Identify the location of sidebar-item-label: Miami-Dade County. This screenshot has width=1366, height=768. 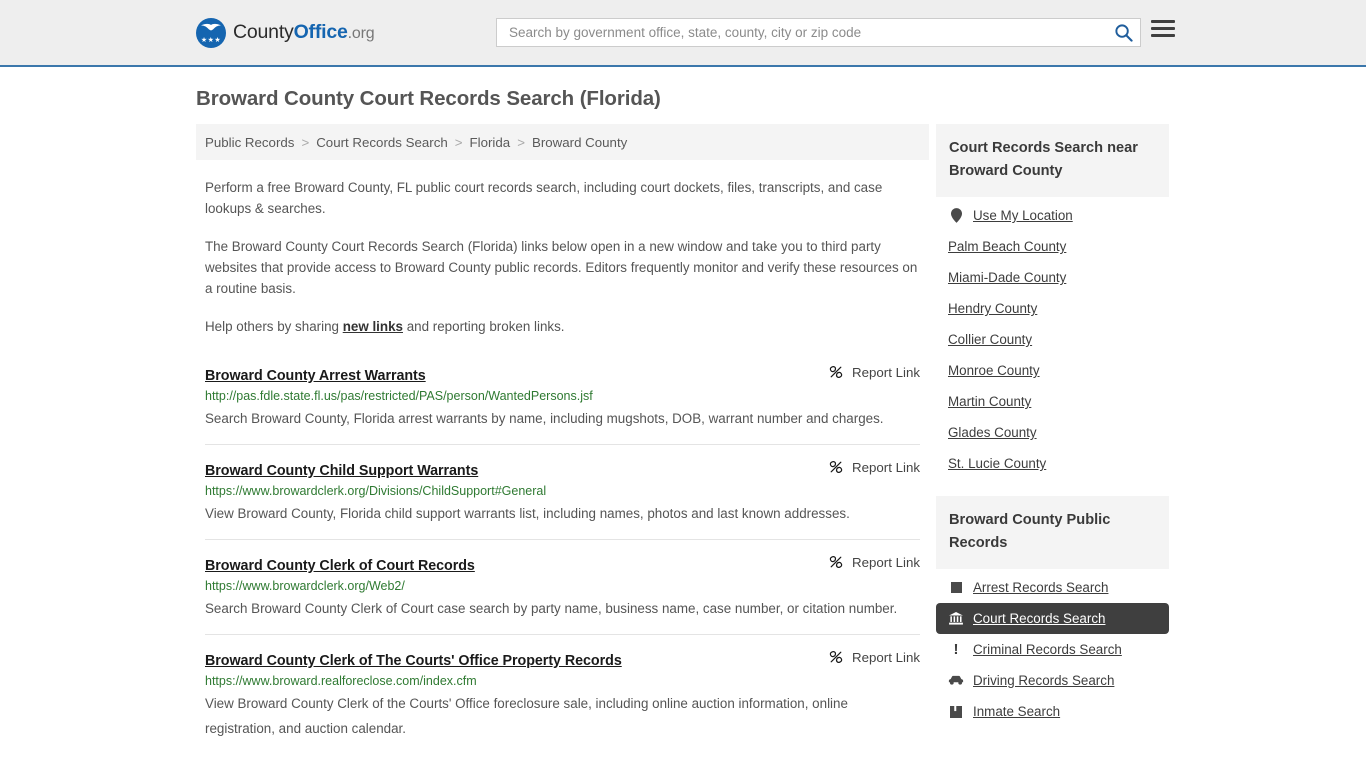
(1007, 277).